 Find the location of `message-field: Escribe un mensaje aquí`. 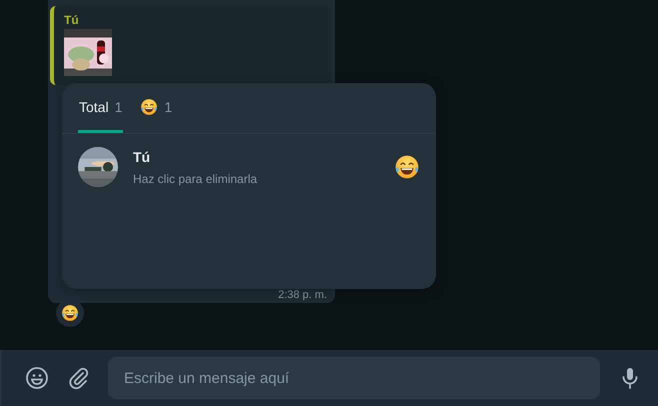

message-field: Escribe un mensaje aquí is located at coordinates (354, 378).